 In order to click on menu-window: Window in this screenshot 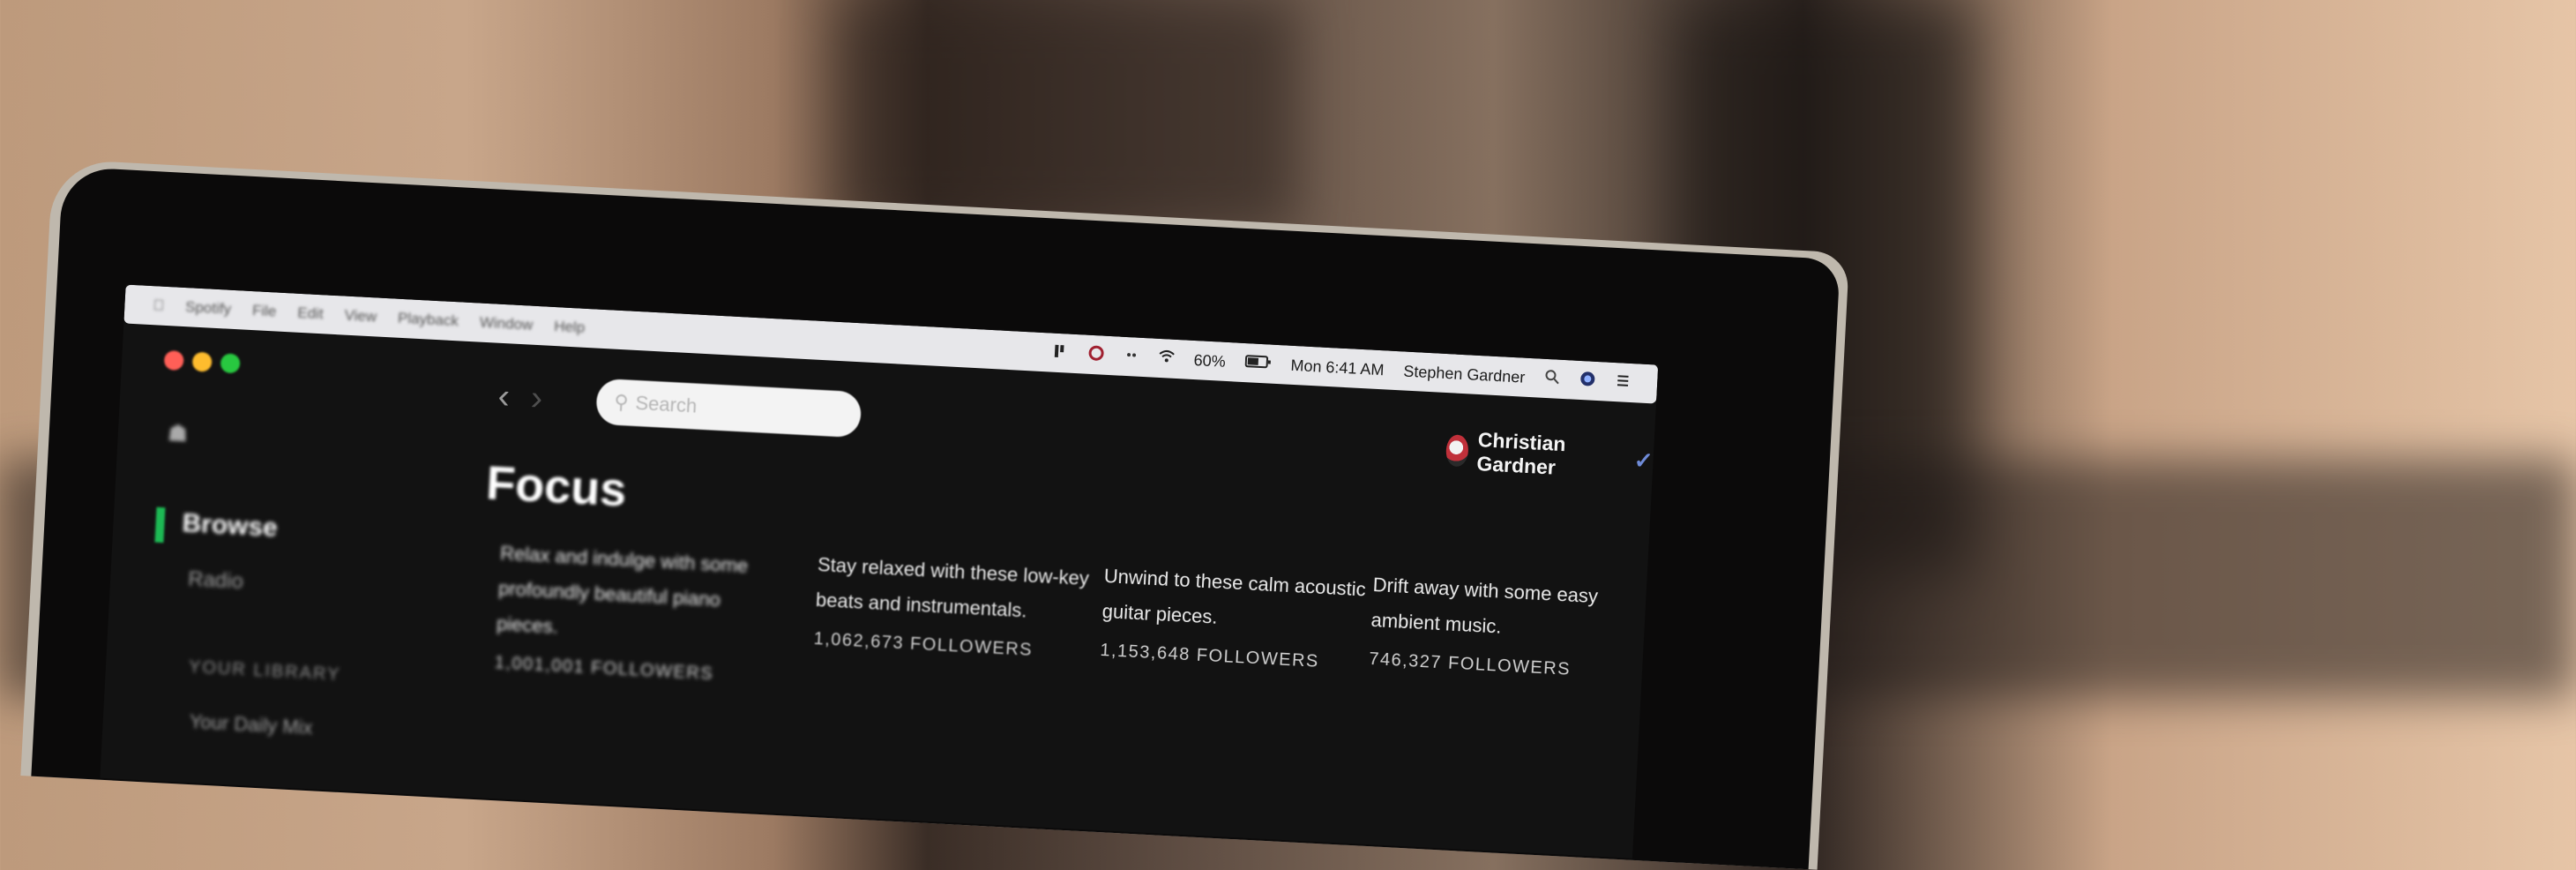, I will do `click(506, 324)`.